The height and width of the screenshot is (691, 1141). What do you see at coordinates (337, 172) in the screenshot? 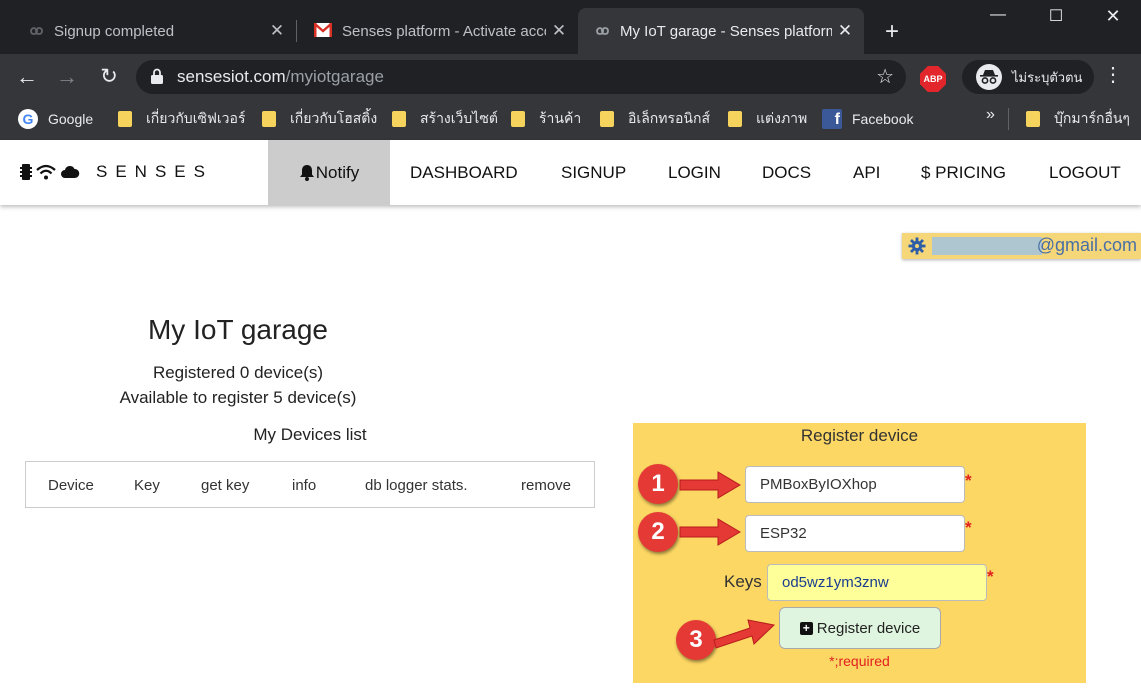
I see `nav-notify-label: Notify` at bounding box center [337, 172].